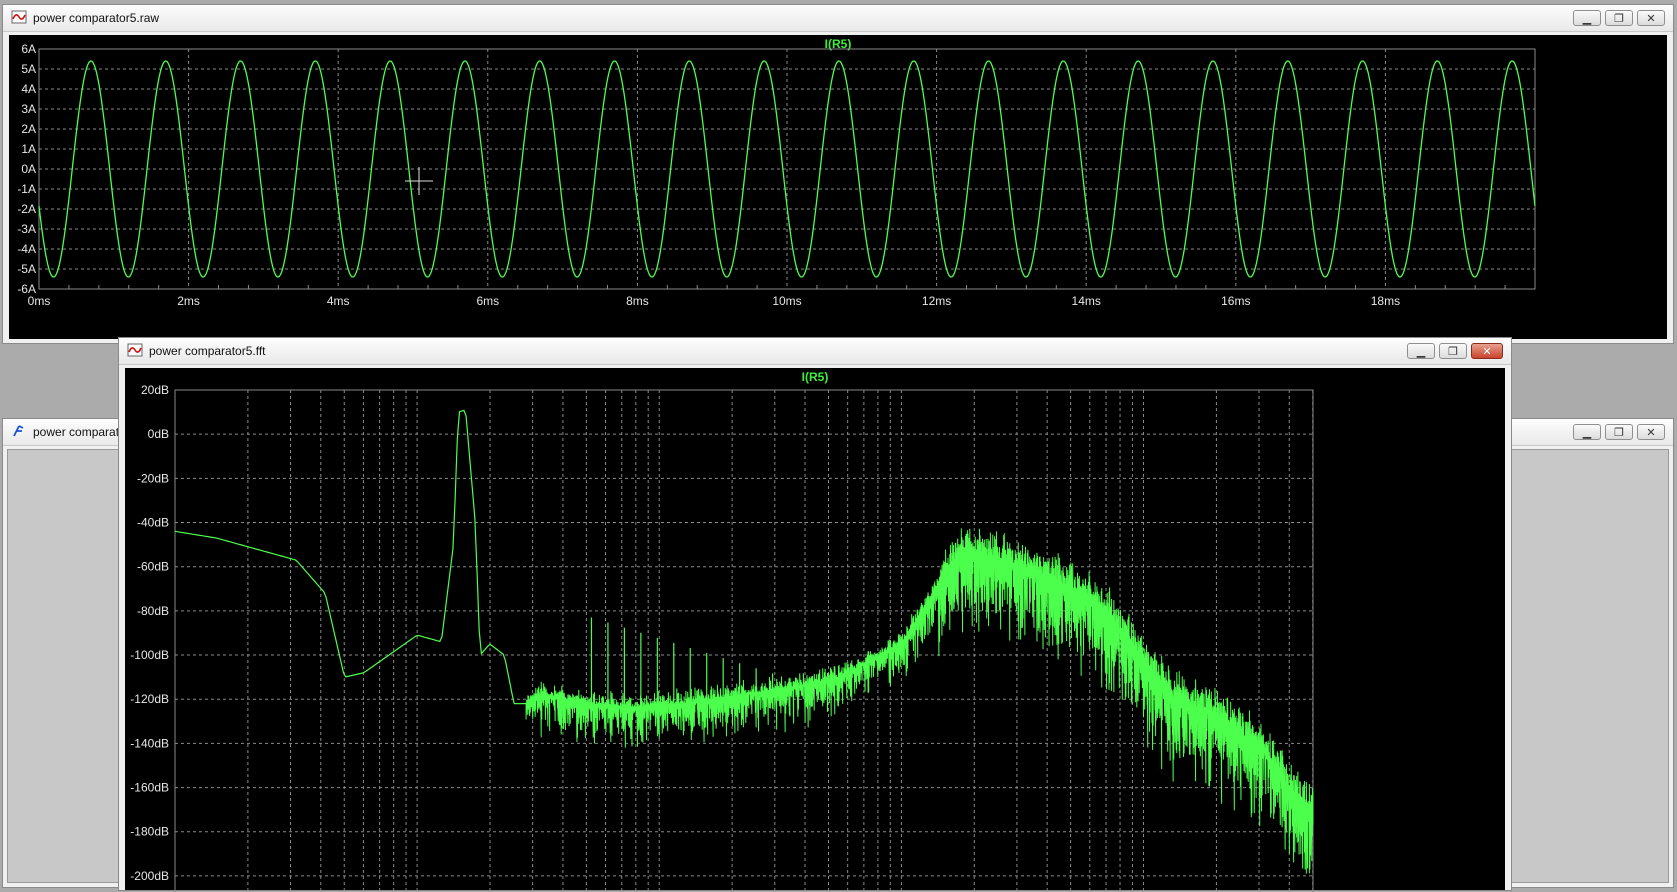 The image size is (1677, 892). I want to click on x-tick-label: 14ms, so click(1086, 301).